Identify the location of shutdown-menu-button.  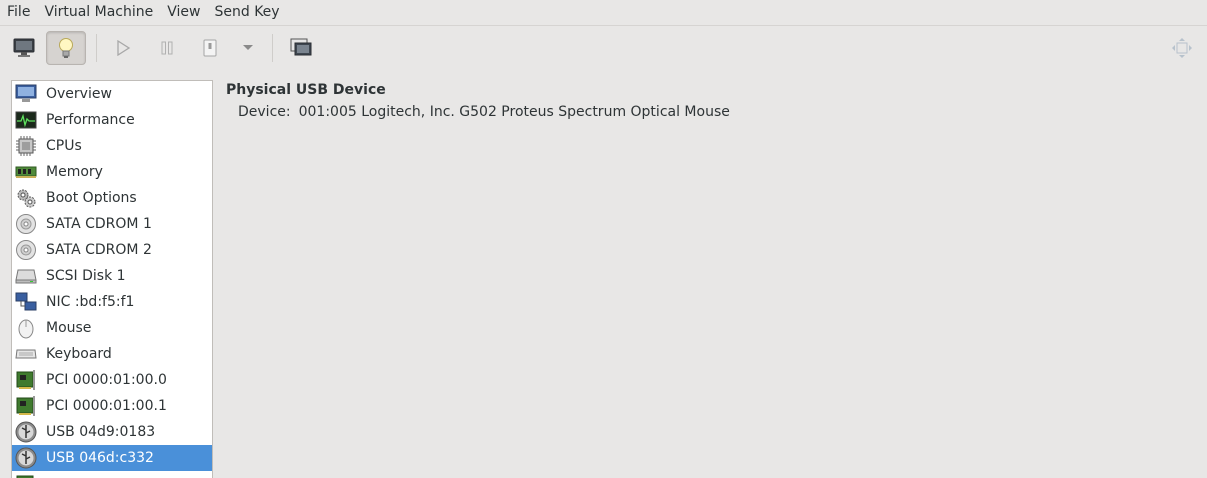
(248, 48).